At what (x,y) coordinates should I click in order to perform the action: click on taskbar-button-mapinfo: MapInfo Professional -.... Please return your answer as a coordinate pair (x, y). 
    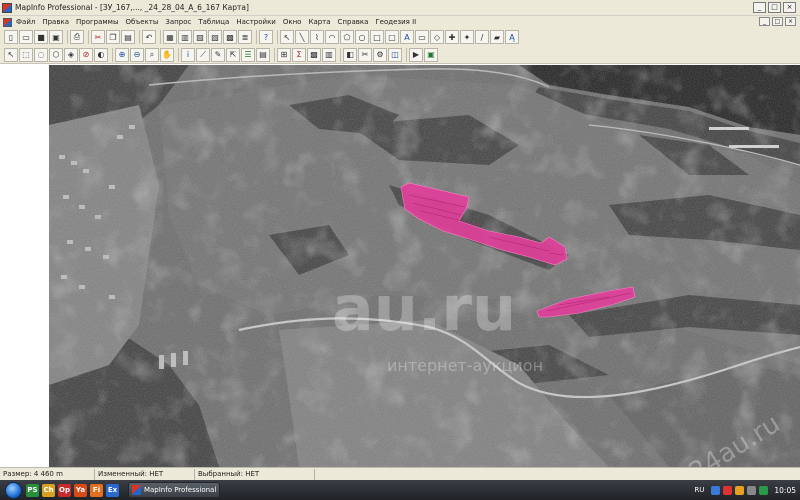
    Looking at the image, I should click on (174, 490).